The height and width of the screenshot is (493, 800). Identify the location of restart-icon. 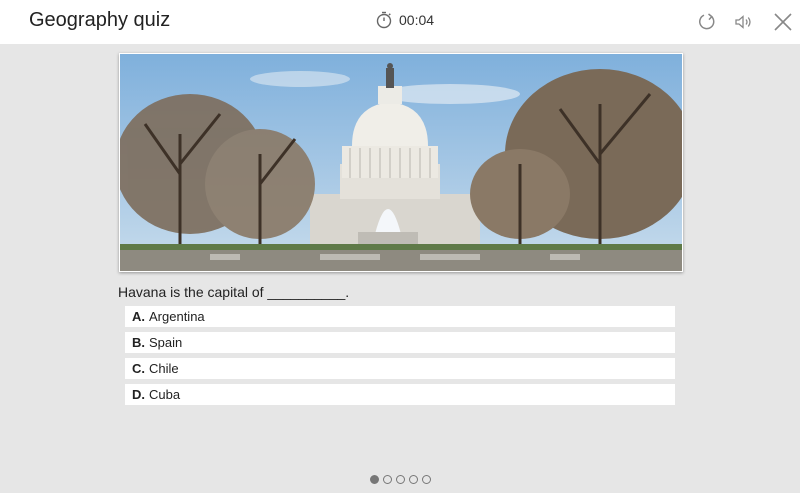
(707, 22).